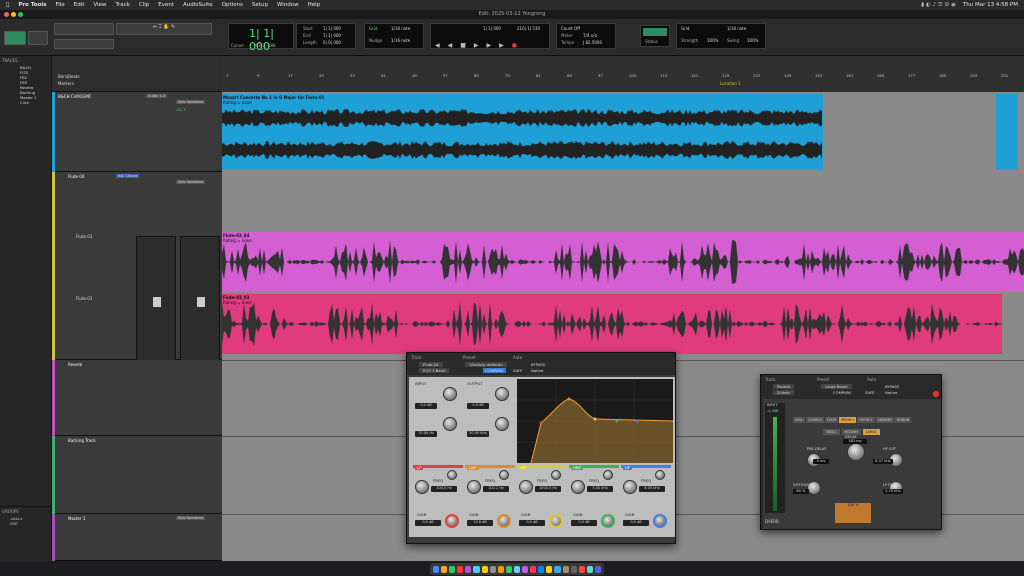 Image resolution: width=1024 pixels, height=576 pixels. Describe the element at coordinates (855, 441) in the screenshot. I see `decay-value: 583 ms` at that location.